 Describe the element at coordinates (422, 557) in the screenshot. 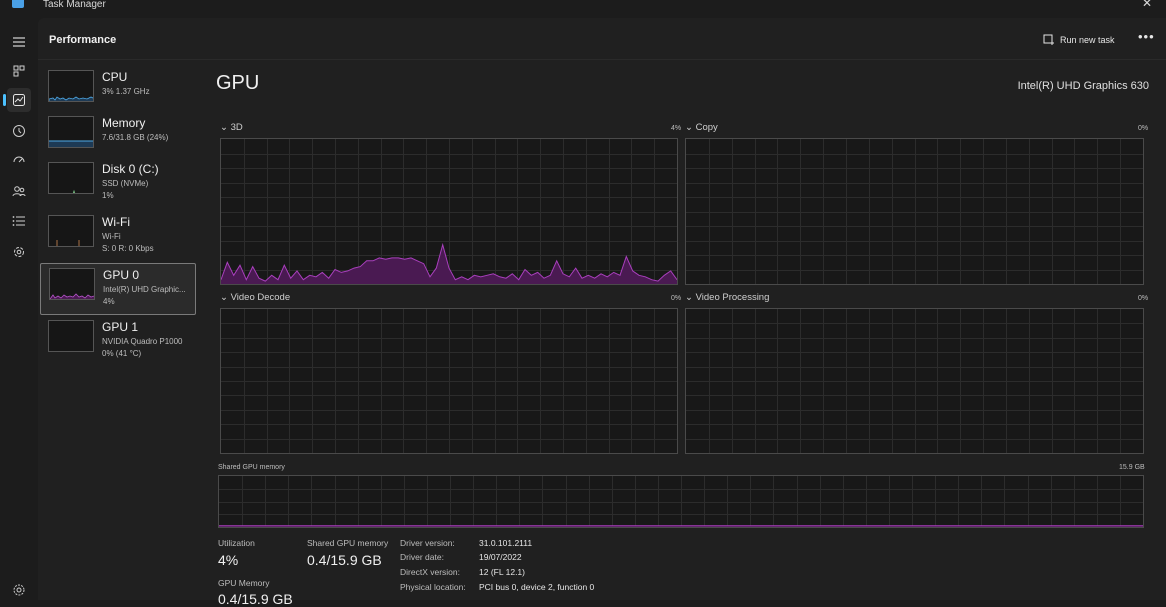

I see `detail-key: Driver date:` at that location.